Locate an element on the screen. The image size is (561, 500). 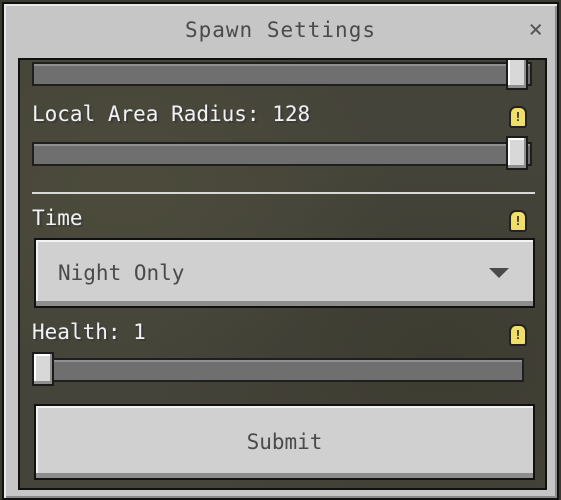
section-divider is located at coordinates (283, 193).